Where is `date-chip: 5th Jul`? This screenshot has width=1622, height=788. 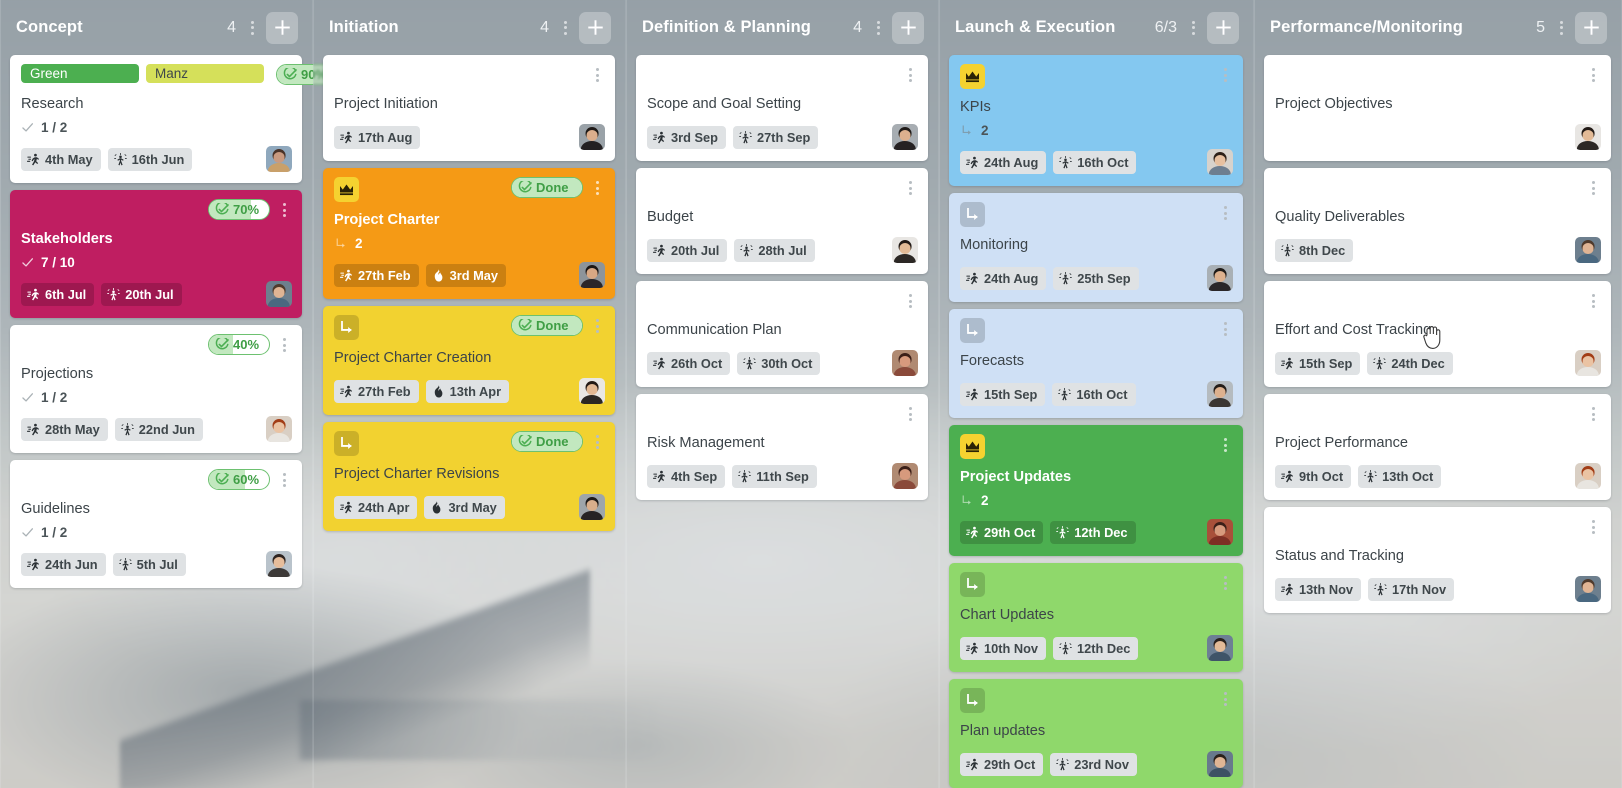 date-chip: 5th Jul is located at coordinates (149, 564).